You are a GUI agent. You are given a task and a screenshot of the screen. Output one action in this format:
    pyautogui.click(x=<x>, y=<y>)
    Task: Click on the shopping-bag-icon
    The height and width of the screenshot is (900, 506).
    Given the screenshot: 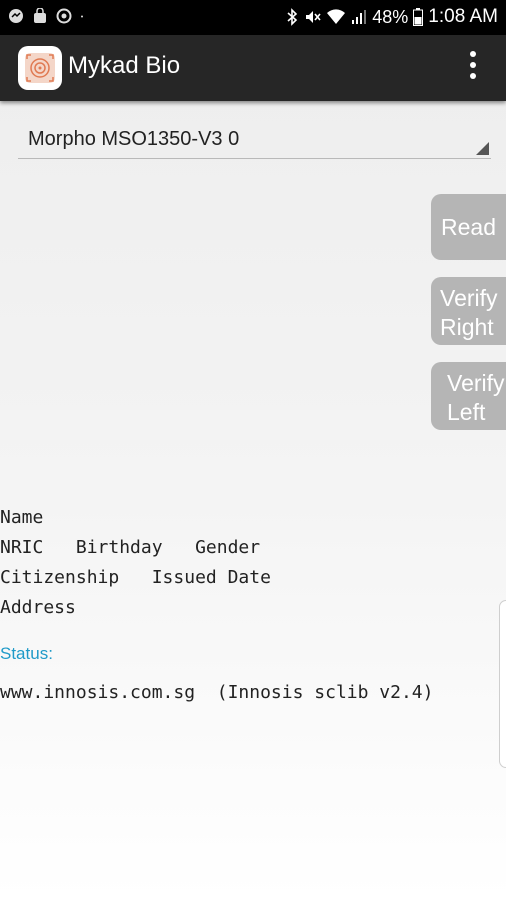 What is the action you would take?
    pyautogui.click(x=40, y=15)
    